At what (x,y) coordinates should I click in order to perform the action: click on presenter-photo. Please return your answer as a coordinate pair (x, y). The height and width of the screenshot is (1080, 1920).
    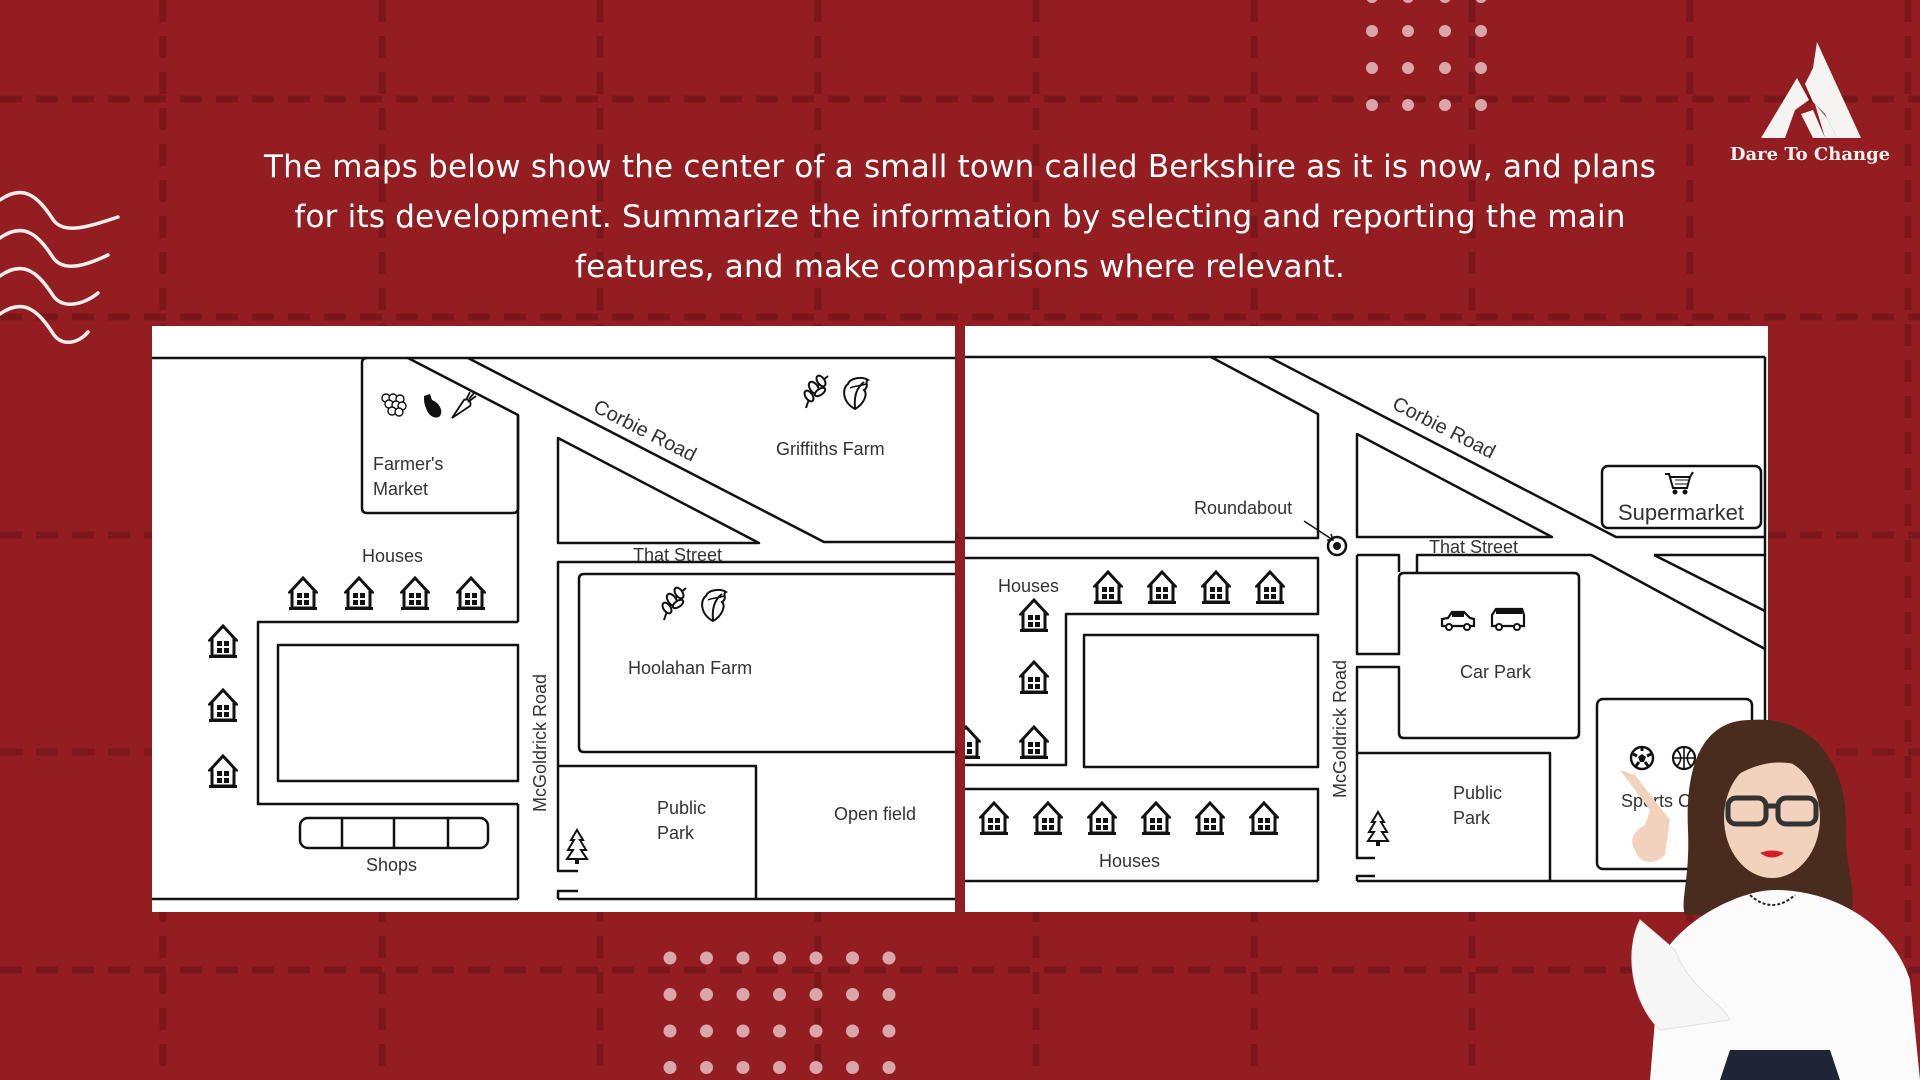
    Looking at the image, I should click on (1770, 899).